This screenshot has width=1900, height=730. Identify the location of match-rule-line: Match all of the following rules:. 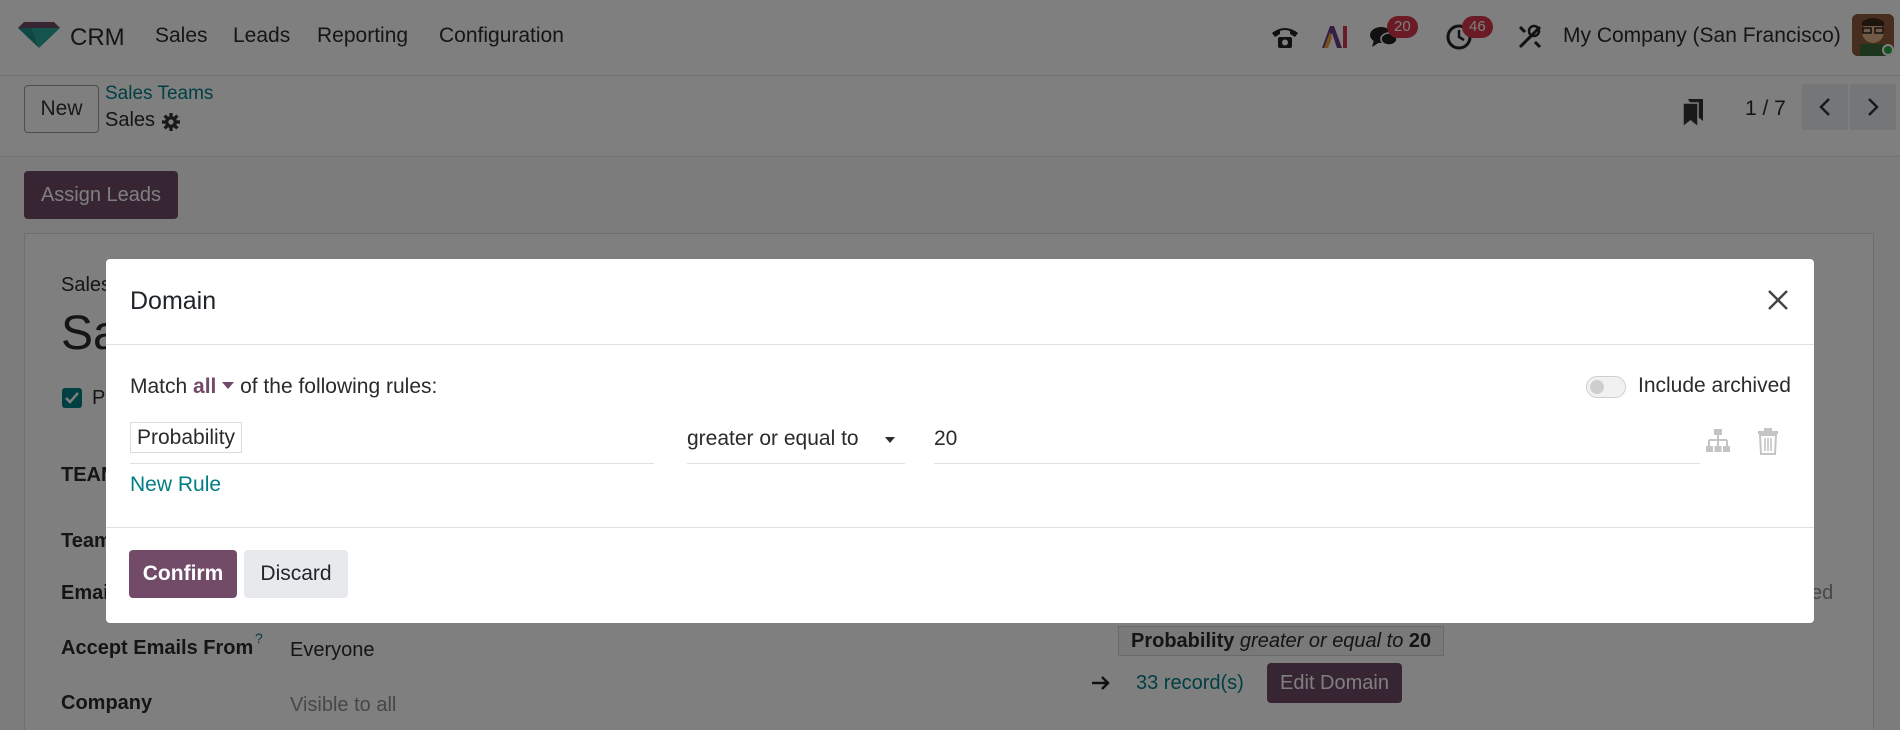
(283, 387).